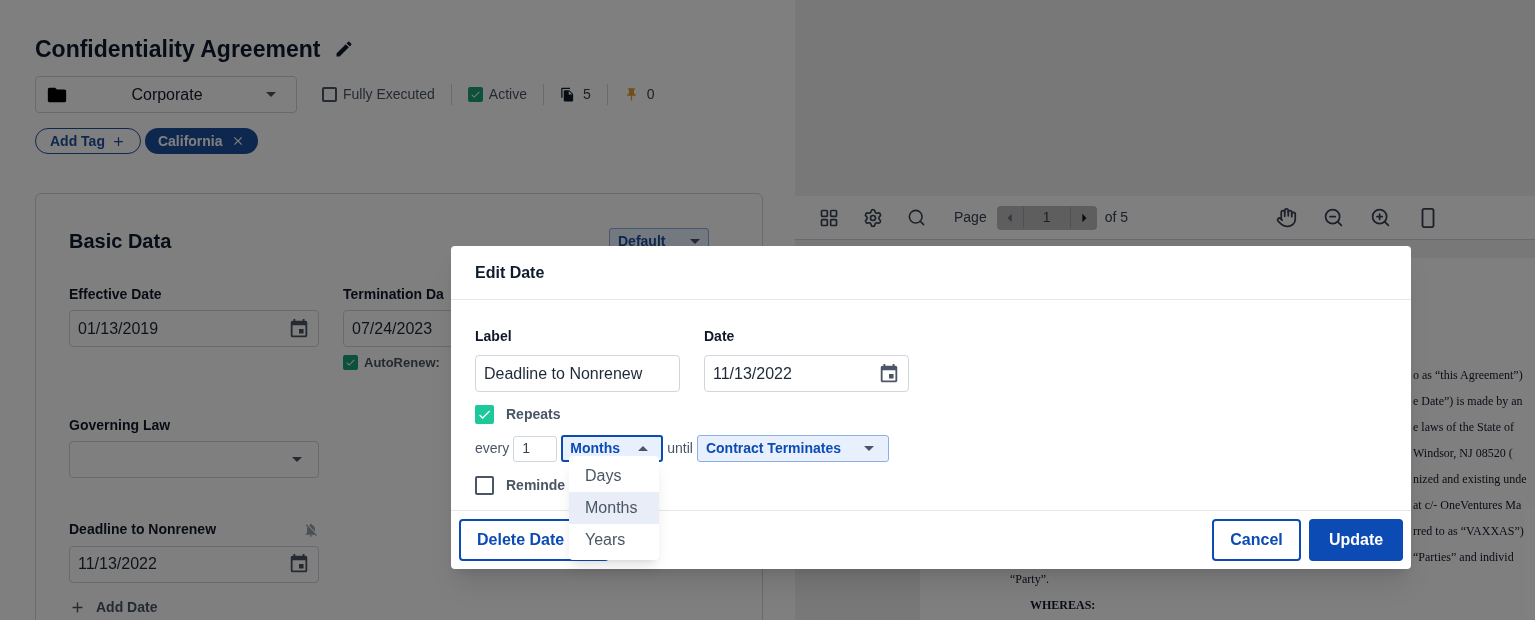  Describe the element at coordinates (650, 94) in the screenshot. I see `count-label: 0` at that location.